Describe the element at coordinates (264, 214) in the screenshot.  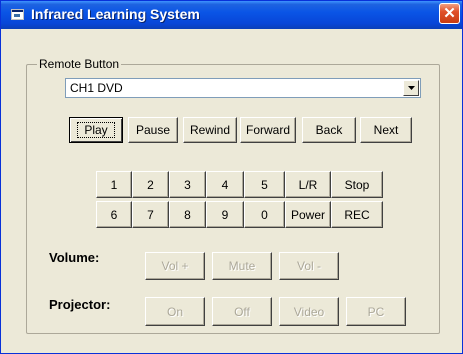
I see `key-0-button: 0` at that location.